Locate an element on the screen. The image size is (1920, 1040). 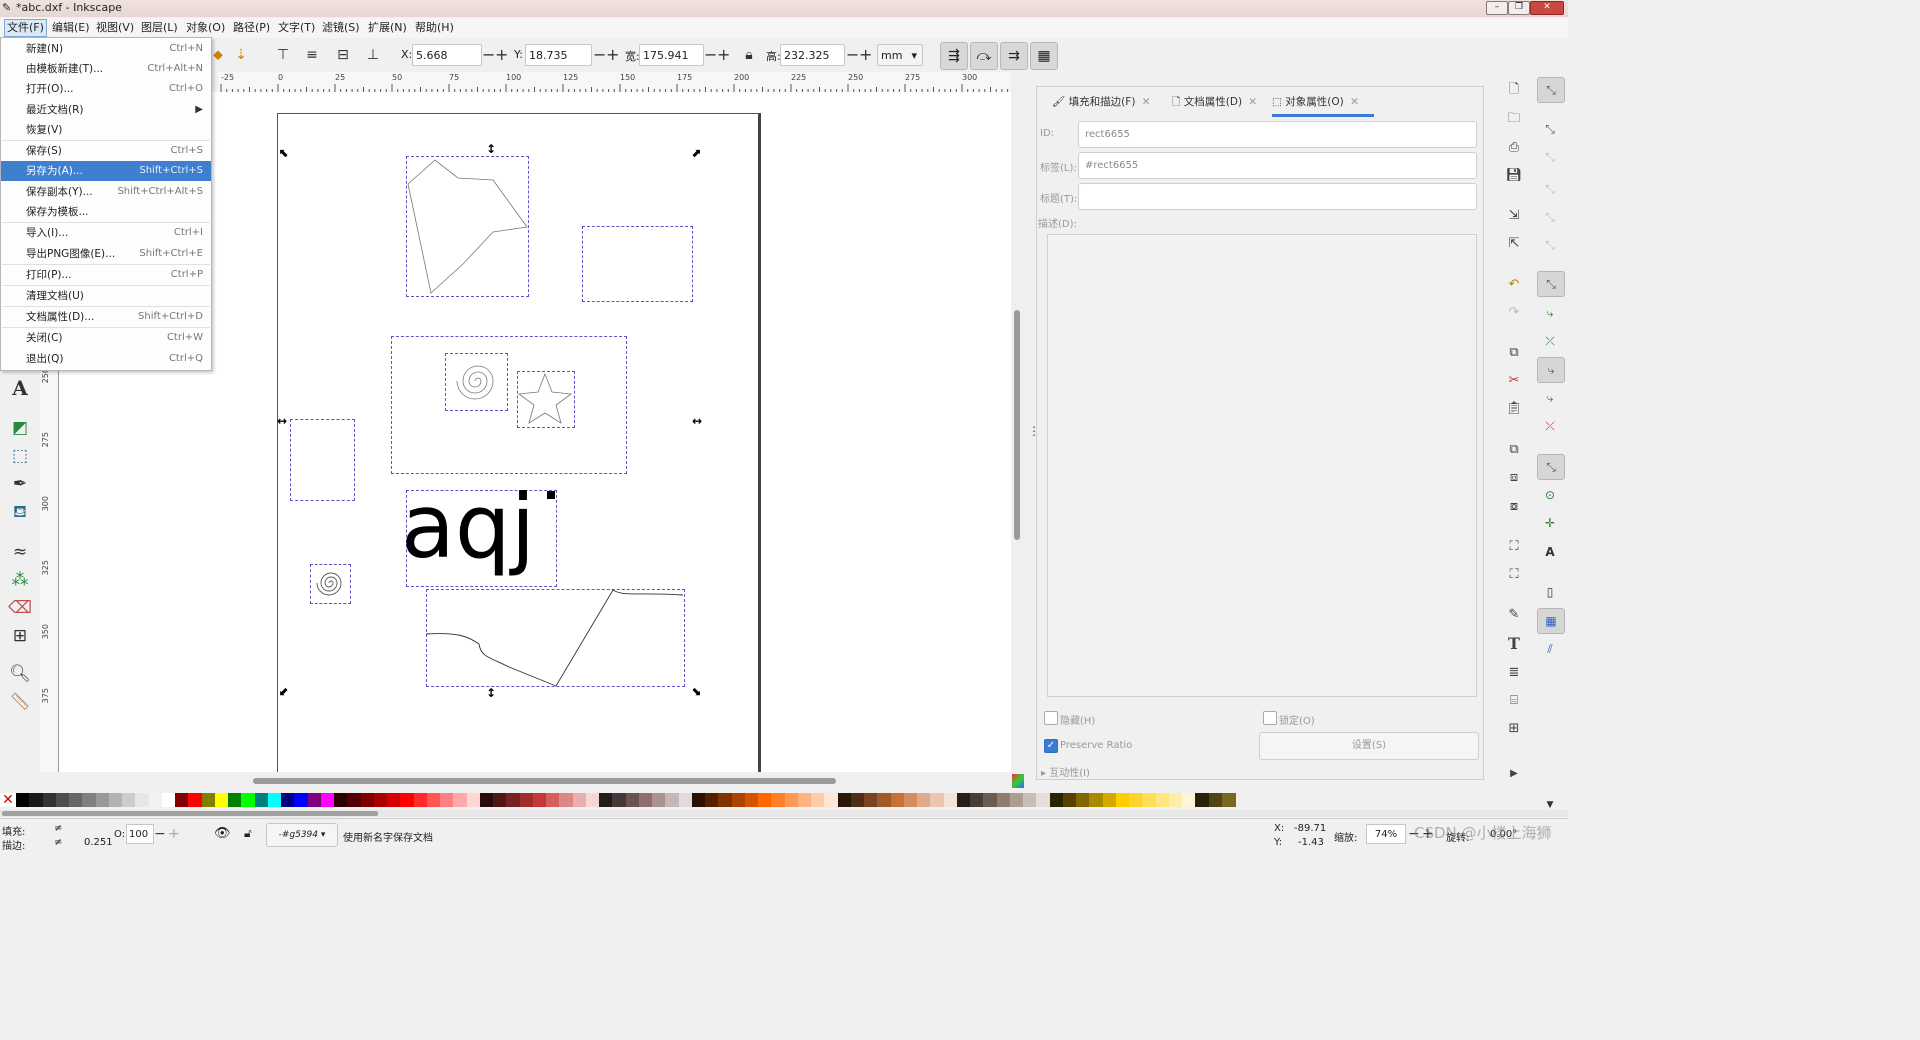
tab-fill-stroke: 🖌︎ 填充和描边(F) ✕ is located at coordinates (1101, 102).